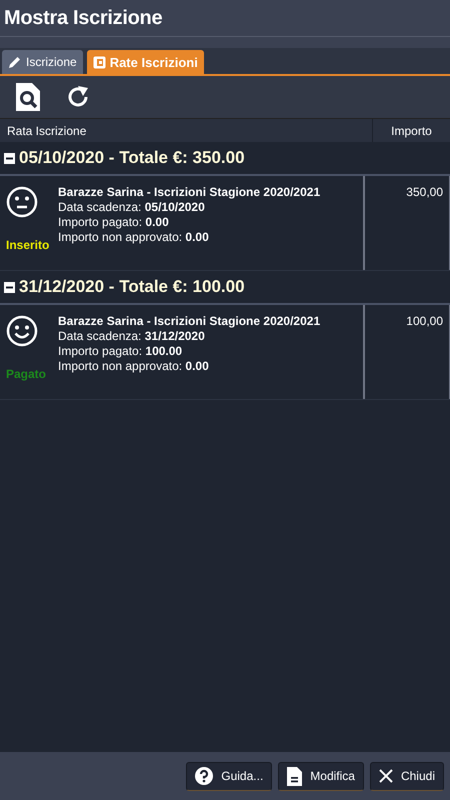 This screenshot has height=800, width=450. I want to click on status-label: Pagato, so click(26, 374).